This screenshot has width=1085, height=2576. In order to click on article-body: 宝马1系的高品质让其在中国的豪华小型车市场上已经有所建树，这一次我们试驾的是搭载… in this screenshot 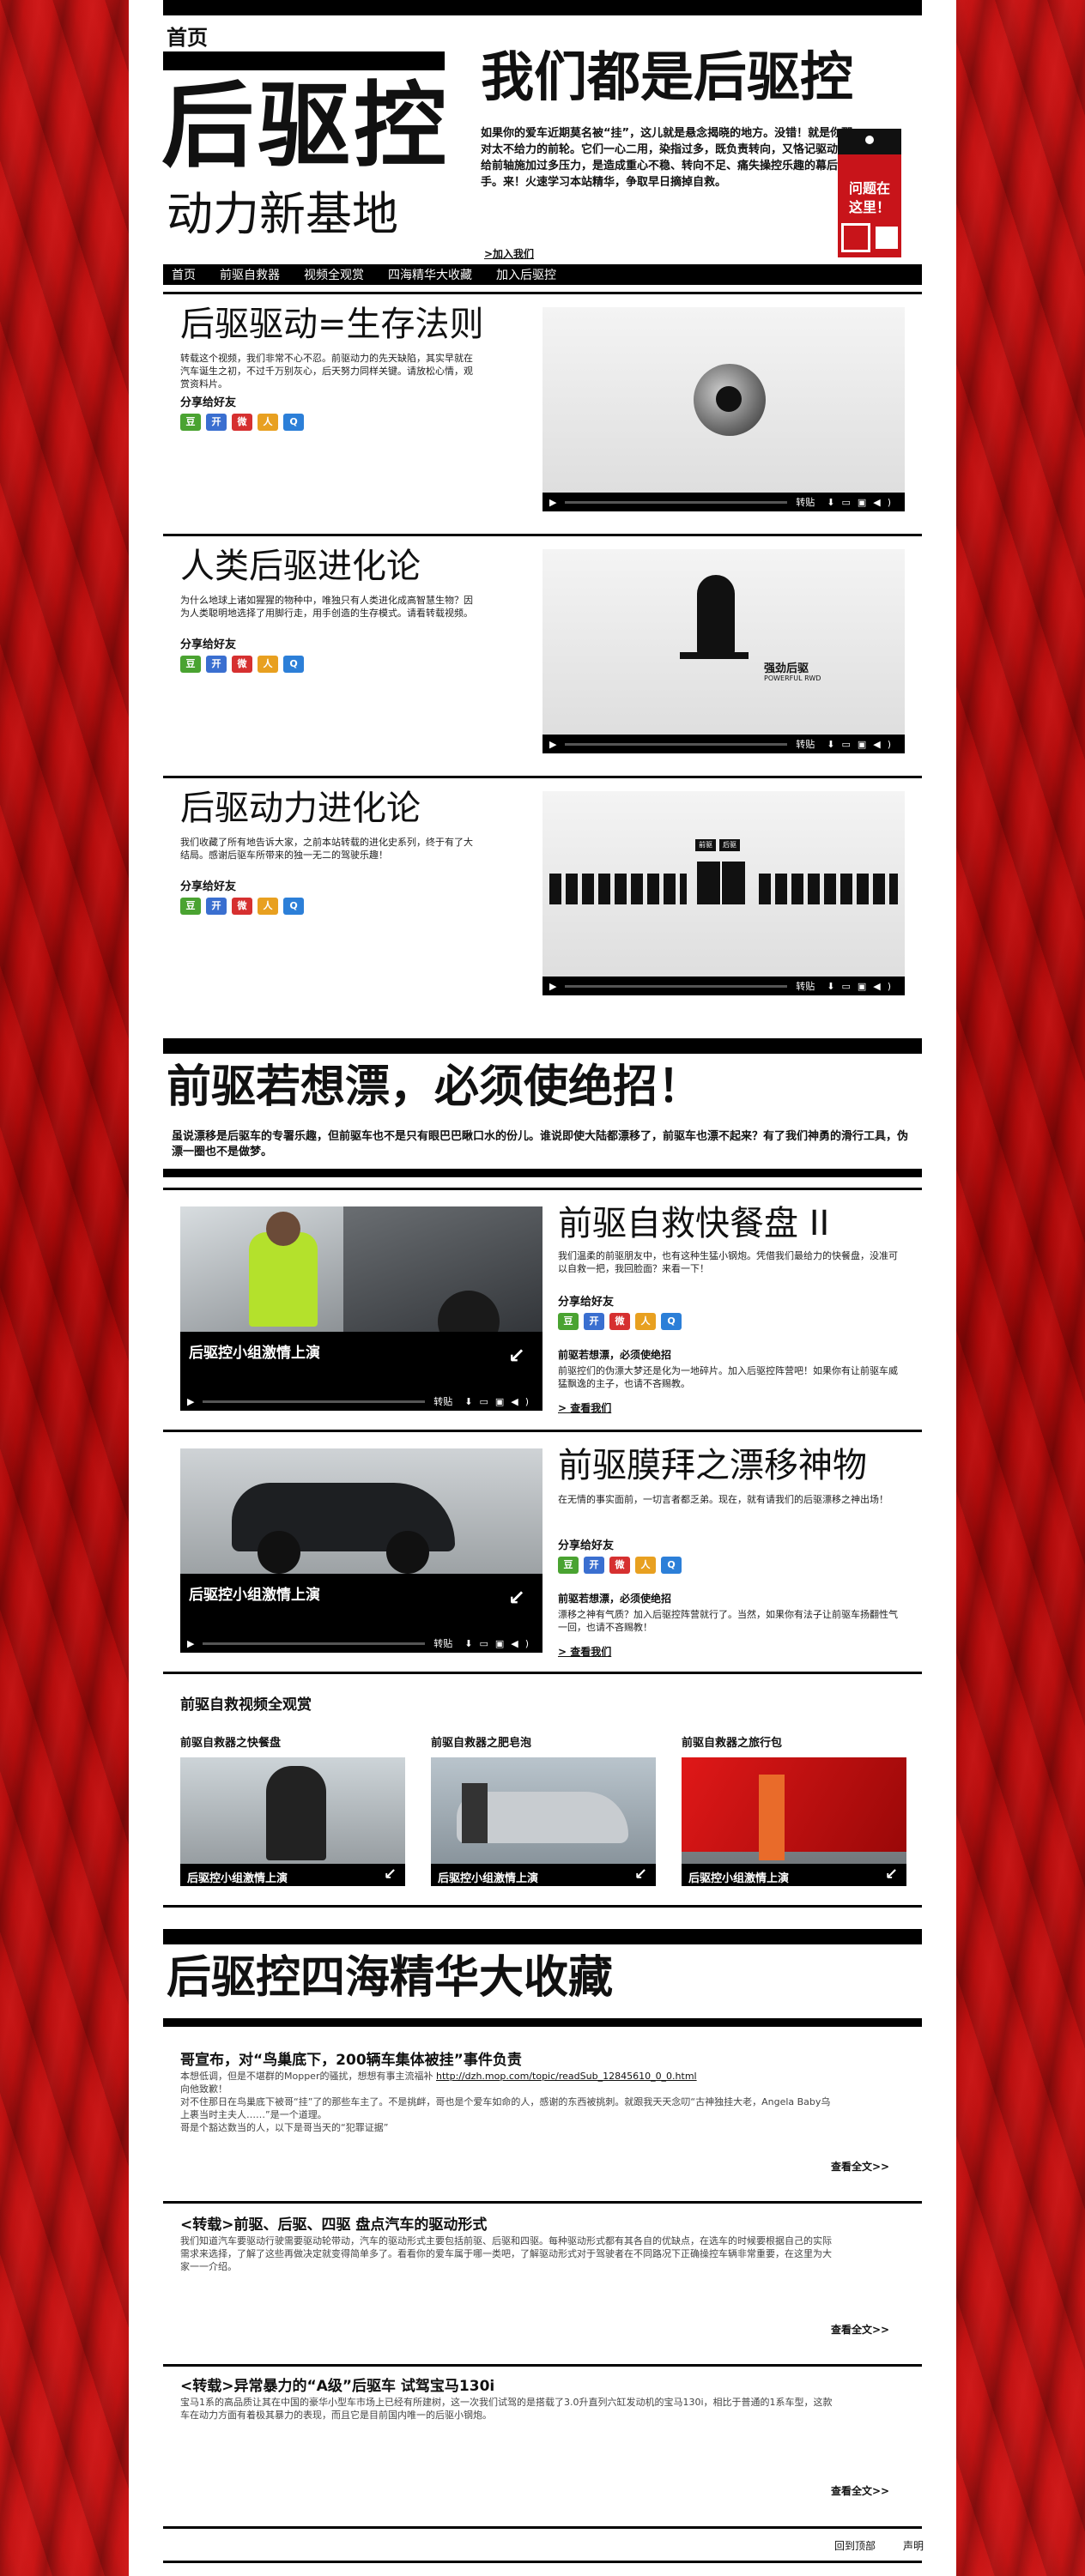, I will do `click(506, 2409)`.